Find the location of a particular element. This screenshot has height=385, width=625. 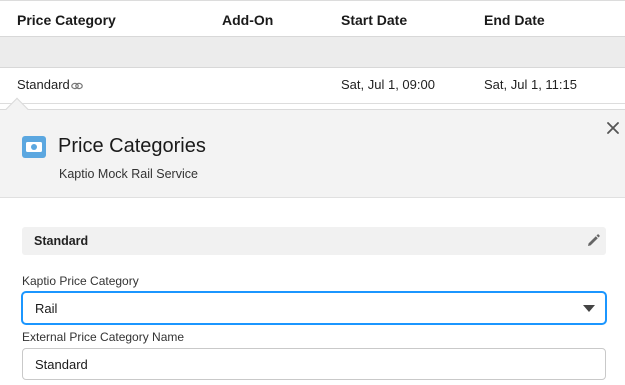

link-icon is located at coordinates (76, 86).